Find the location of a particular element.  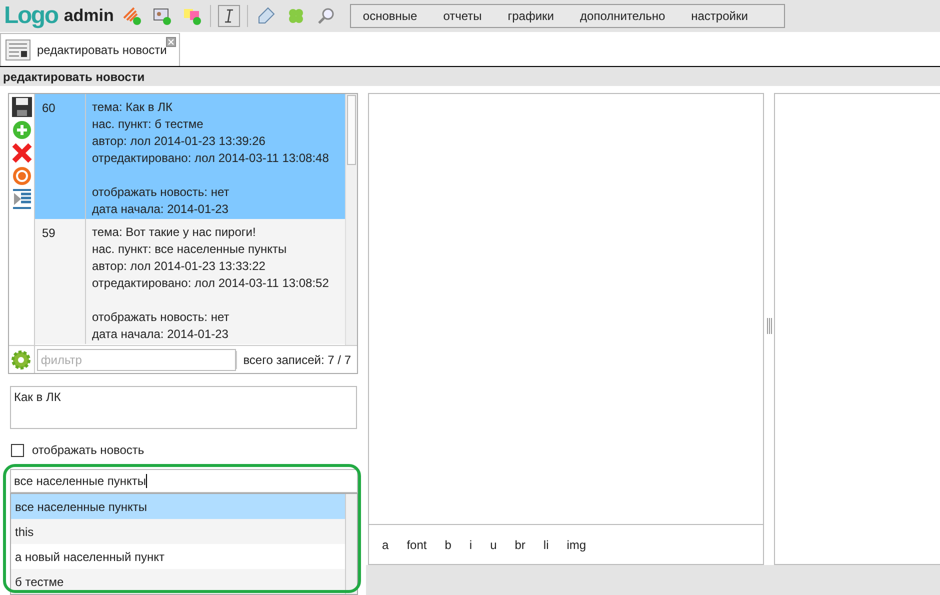

splitter-grip-icon is located at coordinates (769, 326).